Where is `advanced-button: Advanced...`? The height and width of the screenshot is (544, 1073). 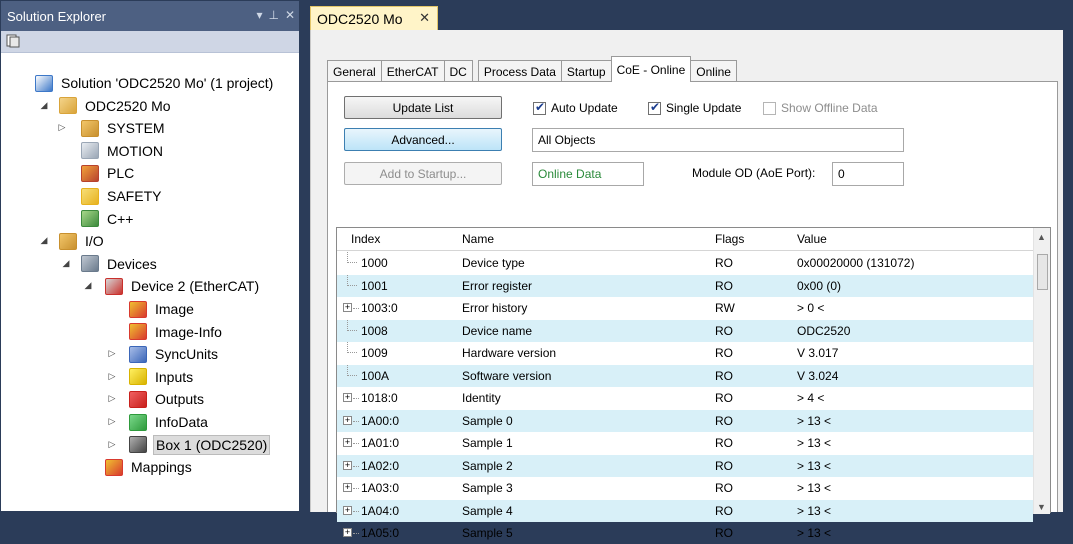 advanced-button: Advanced... is located at coordinates (423, 139).